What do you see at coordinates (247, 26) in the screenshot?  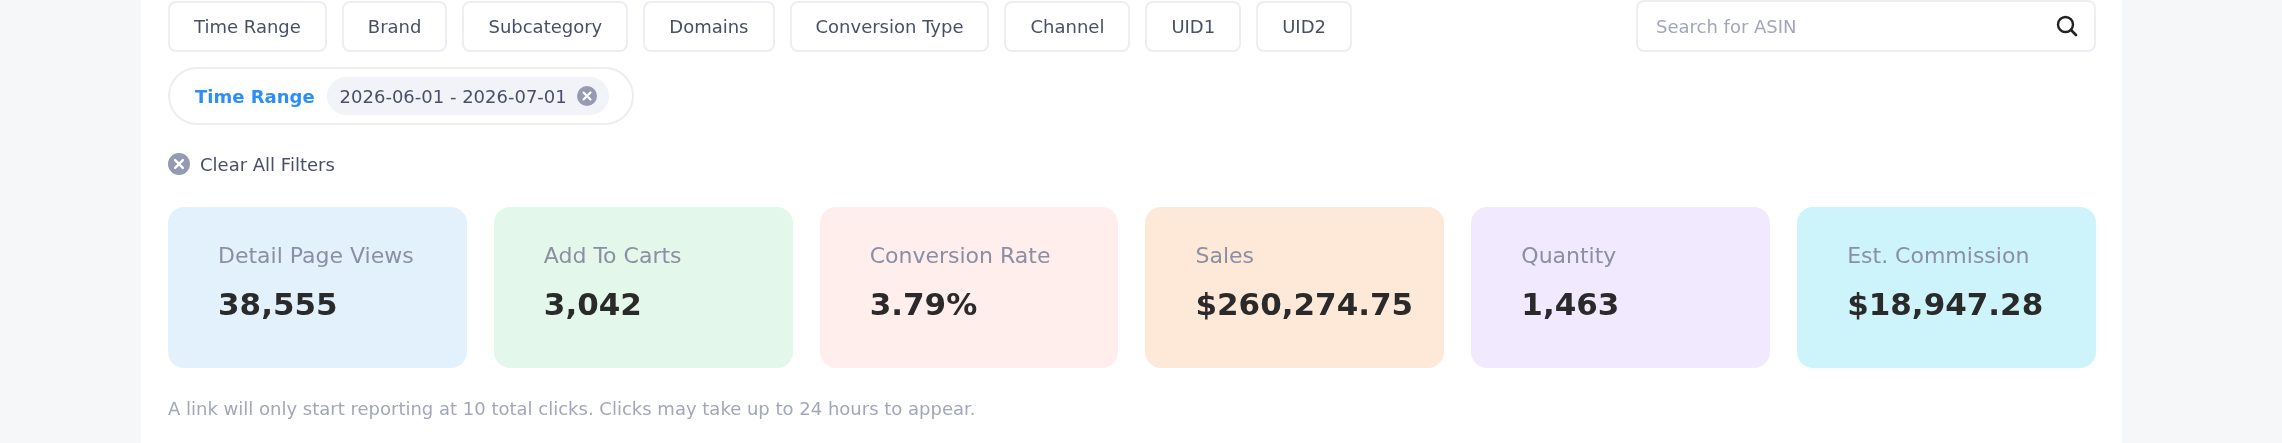 I see `filter-button: Time Range` at bounding box center [247, 26].